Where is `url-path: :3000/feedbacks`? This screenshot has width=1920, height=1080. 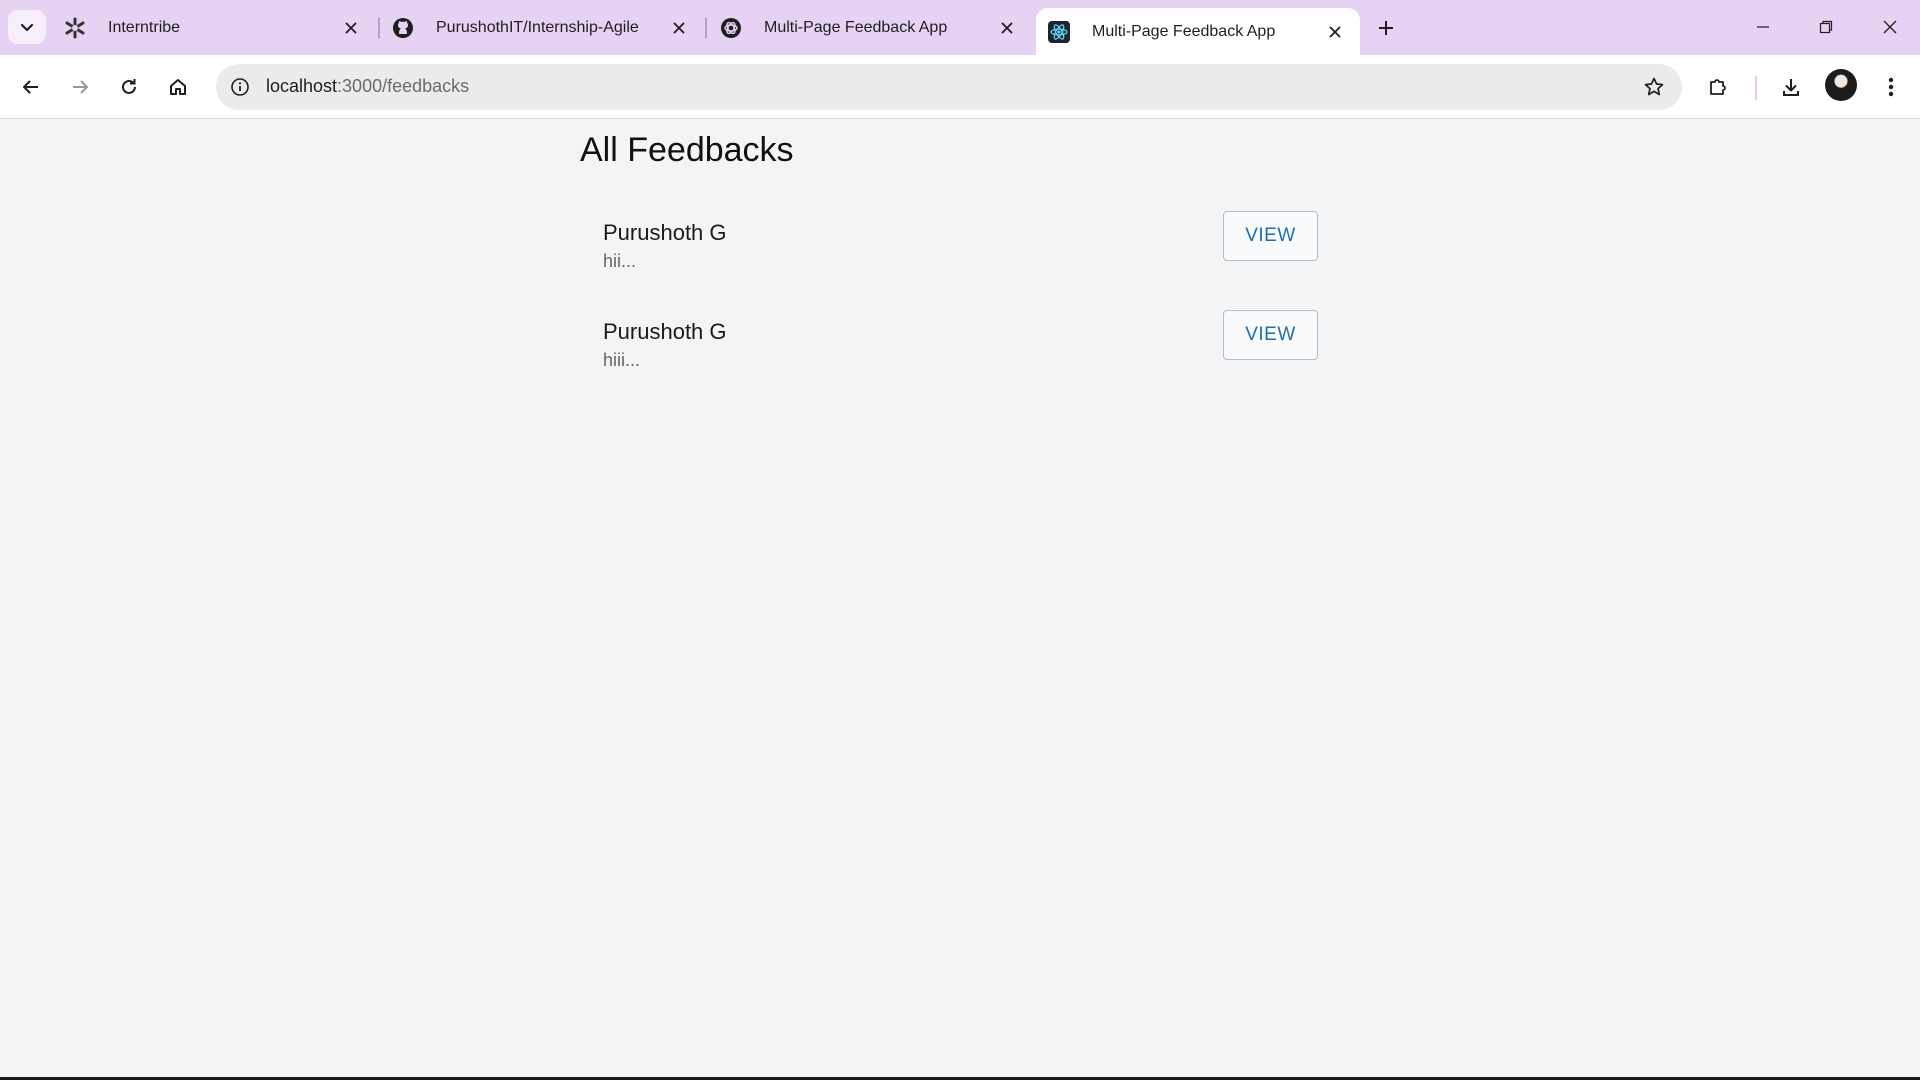 url-path: :3000/feedbacks is located at coordinates (403, 86).